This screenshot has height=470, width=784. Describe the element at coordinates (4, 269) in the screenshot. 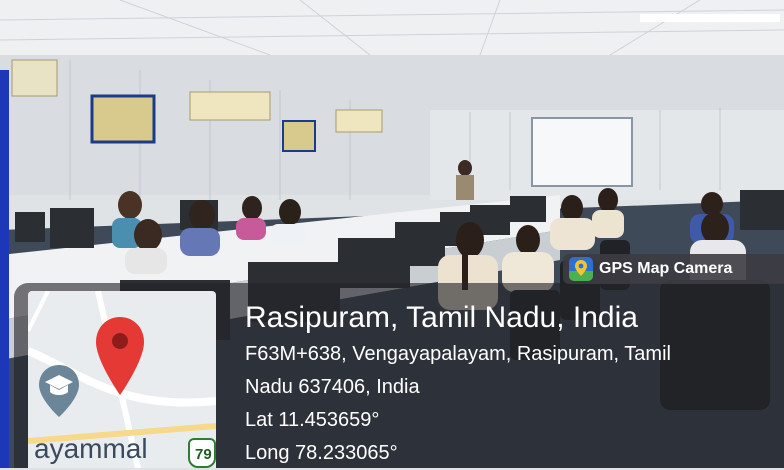

I see `left-accent-bar` at that location.